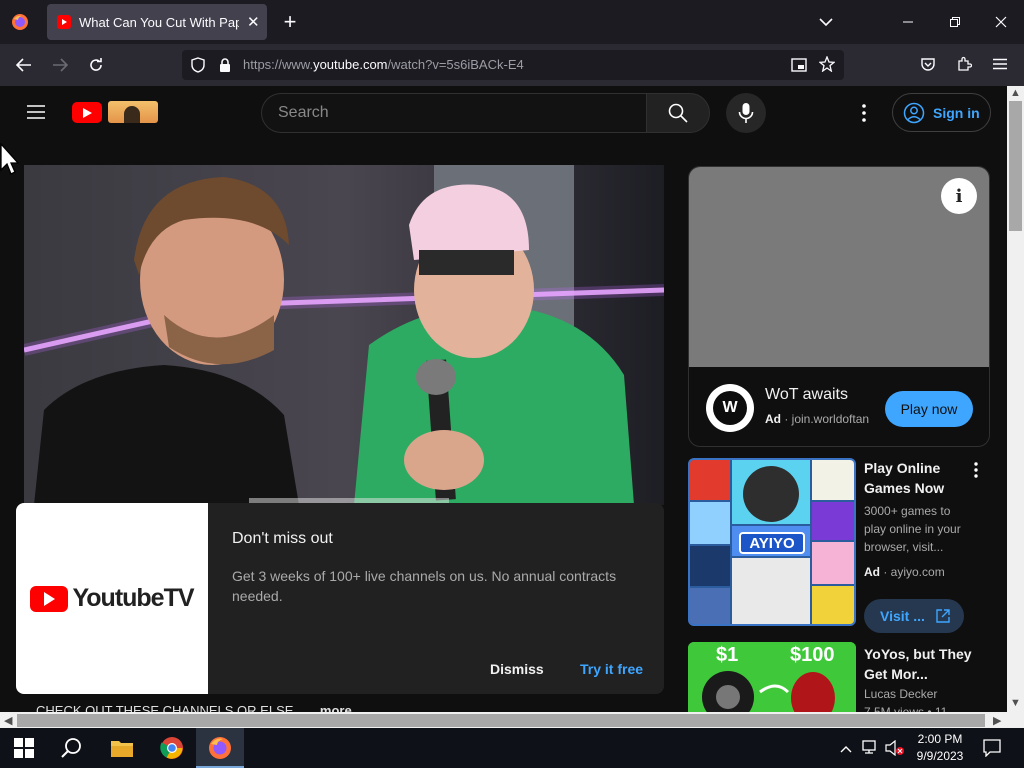  I want to click on play-now-button: Play now, so click(929, 409).